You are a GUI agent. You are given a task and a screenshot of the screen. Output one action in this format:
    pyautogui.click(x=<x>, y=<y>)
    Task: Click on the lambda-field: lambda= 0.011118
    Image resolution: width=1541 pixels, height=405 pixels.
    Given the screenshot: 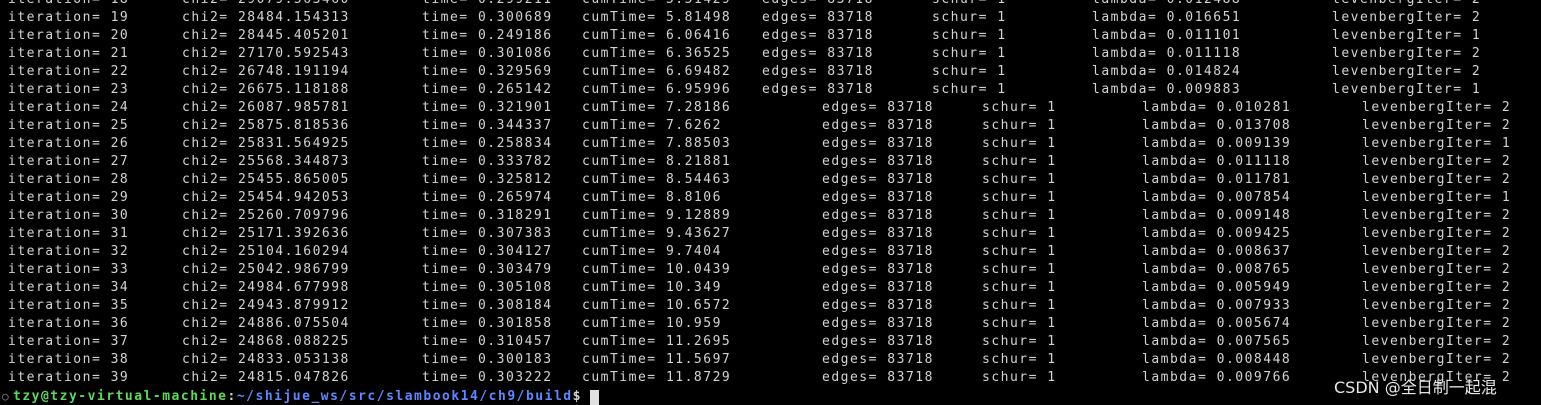 What is the action you would take?
    pyautogui.click(x=1217, y=161)
    